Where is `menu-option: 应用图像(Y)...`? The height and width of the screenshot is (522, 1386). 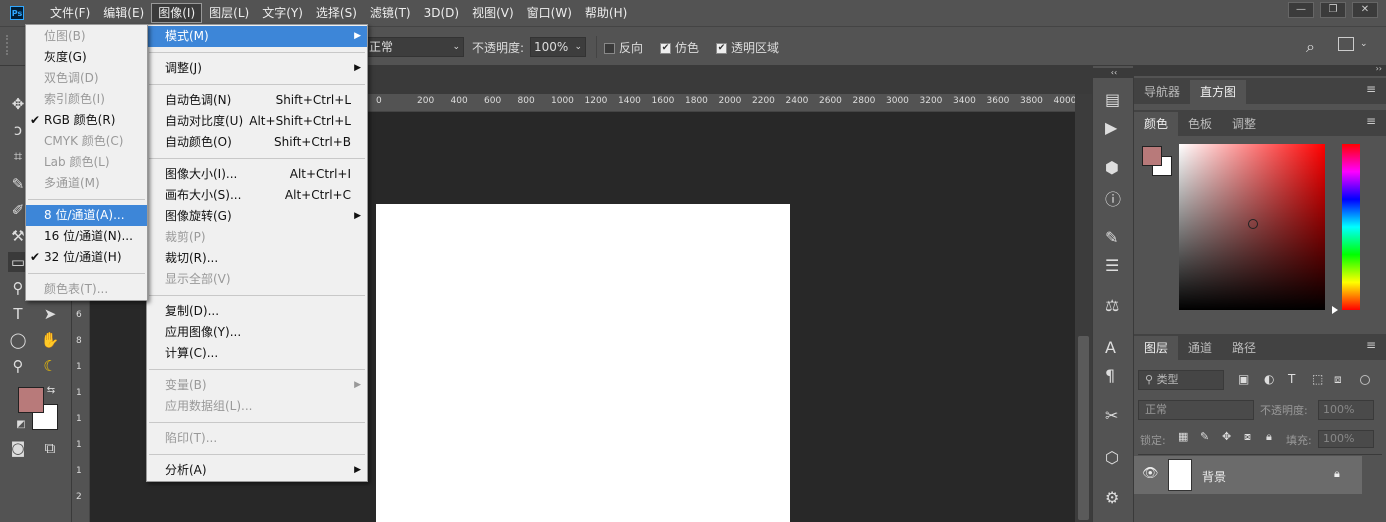
menu-option: 应用图像(Y)... is located at coordinates (257, 332).